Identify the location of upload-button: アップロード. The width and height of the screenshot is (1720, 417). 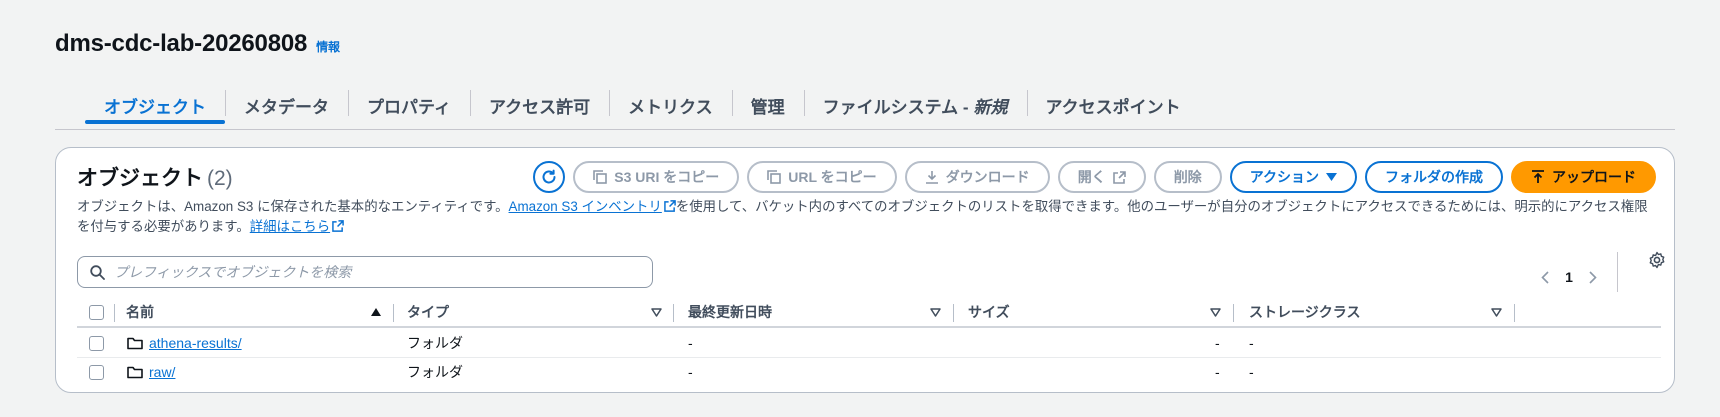
(1583, 177).